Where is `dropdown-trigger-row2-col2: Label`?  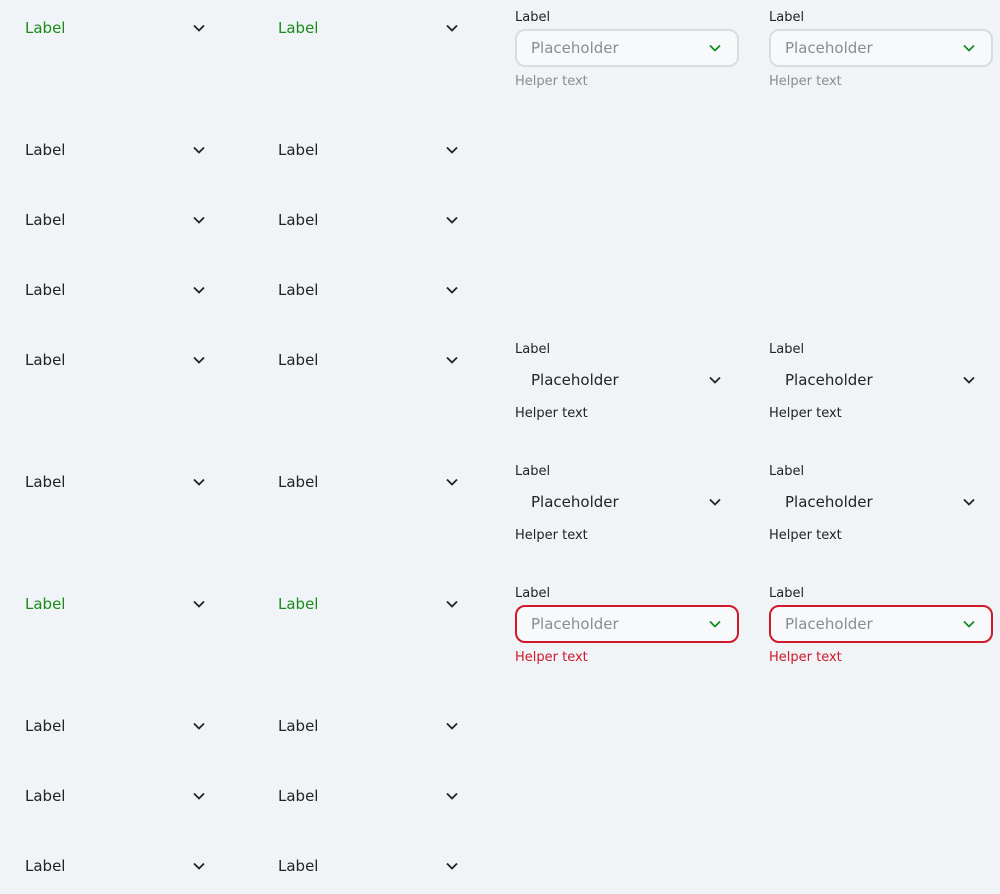 dropdown-trigger-row2-col2: Label is located at coordinates (366, 150).